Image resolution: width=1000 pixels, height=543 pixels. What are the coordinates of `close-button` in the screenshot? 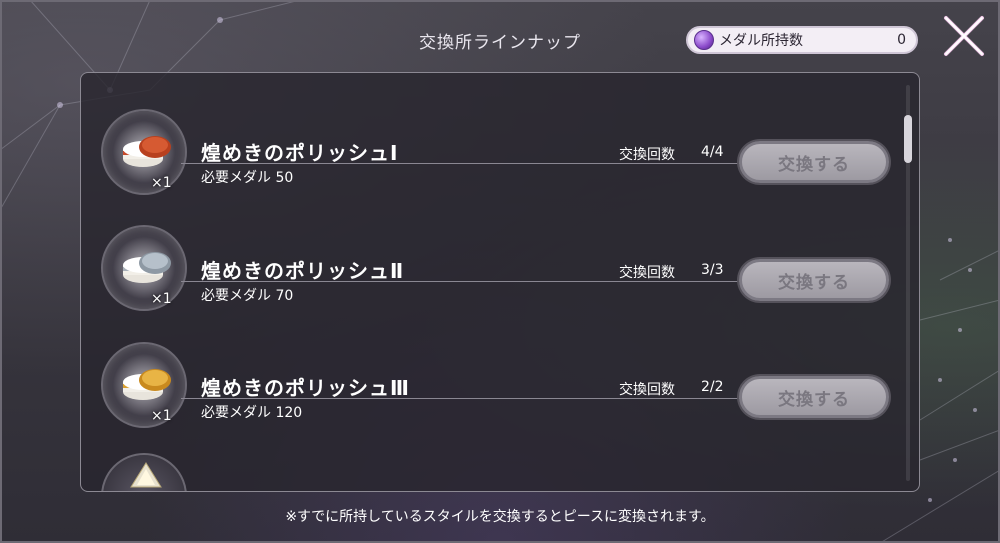 It's located at (964, 36).